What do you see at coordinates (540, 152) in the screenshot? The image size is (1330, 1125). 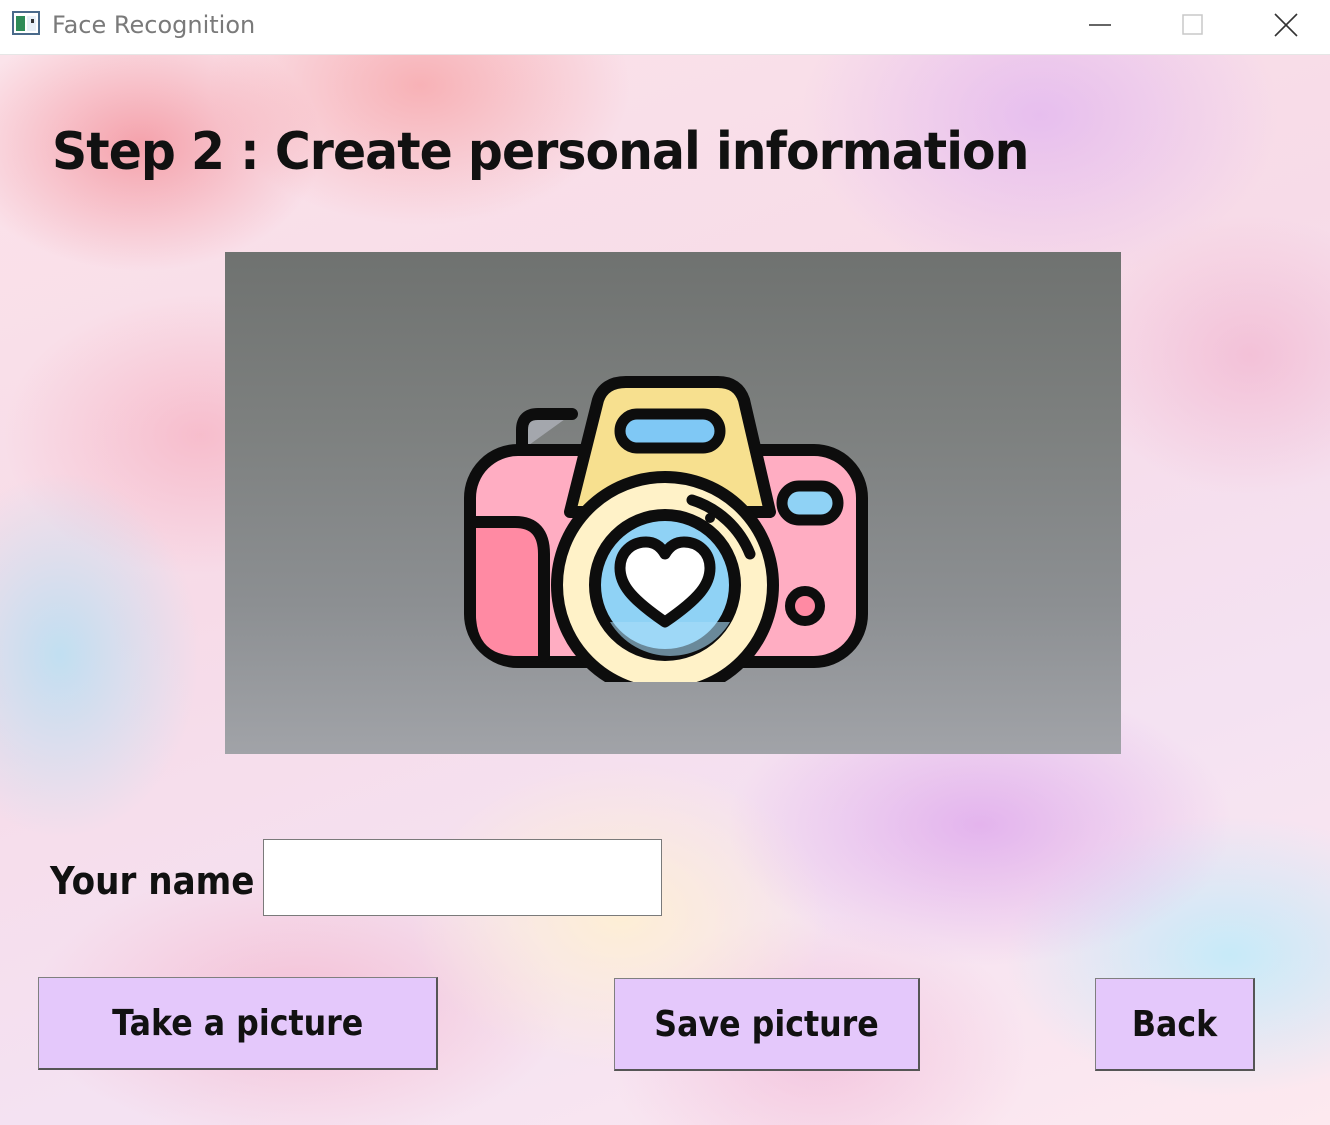 I see `page-title: Step 2 : Create personal information` at bounding box center [540, 152].